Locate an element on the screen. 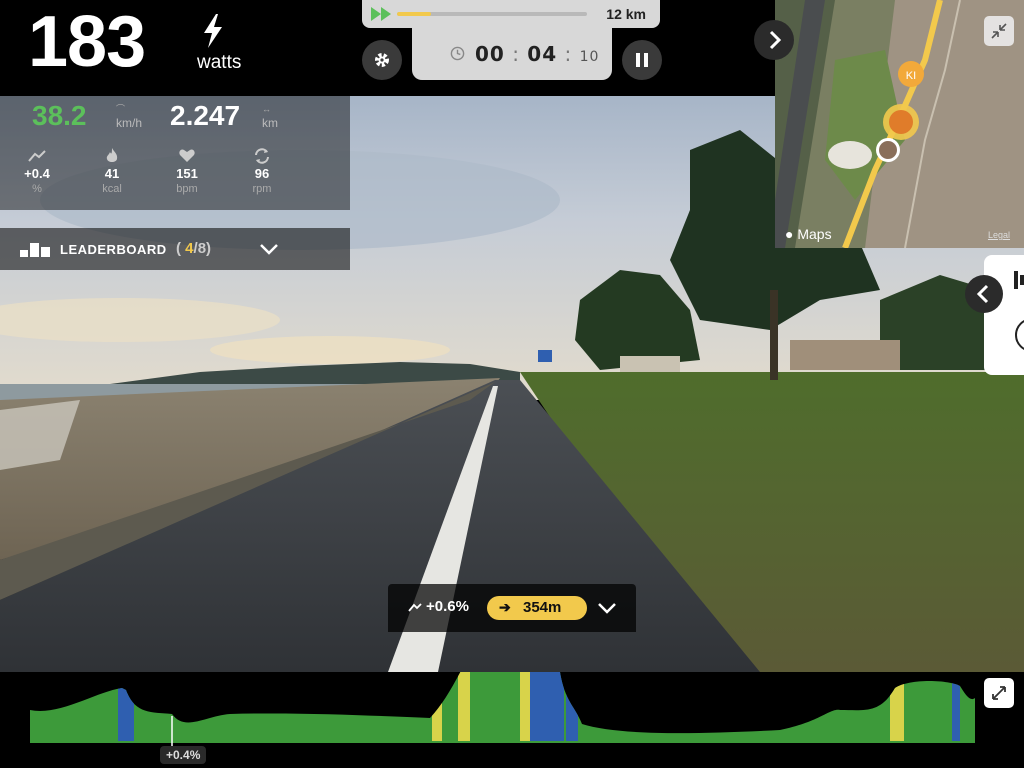 The height and width of the screenshot is (768, 1024). fast-forward-icon is located at coordinates (381, 14).